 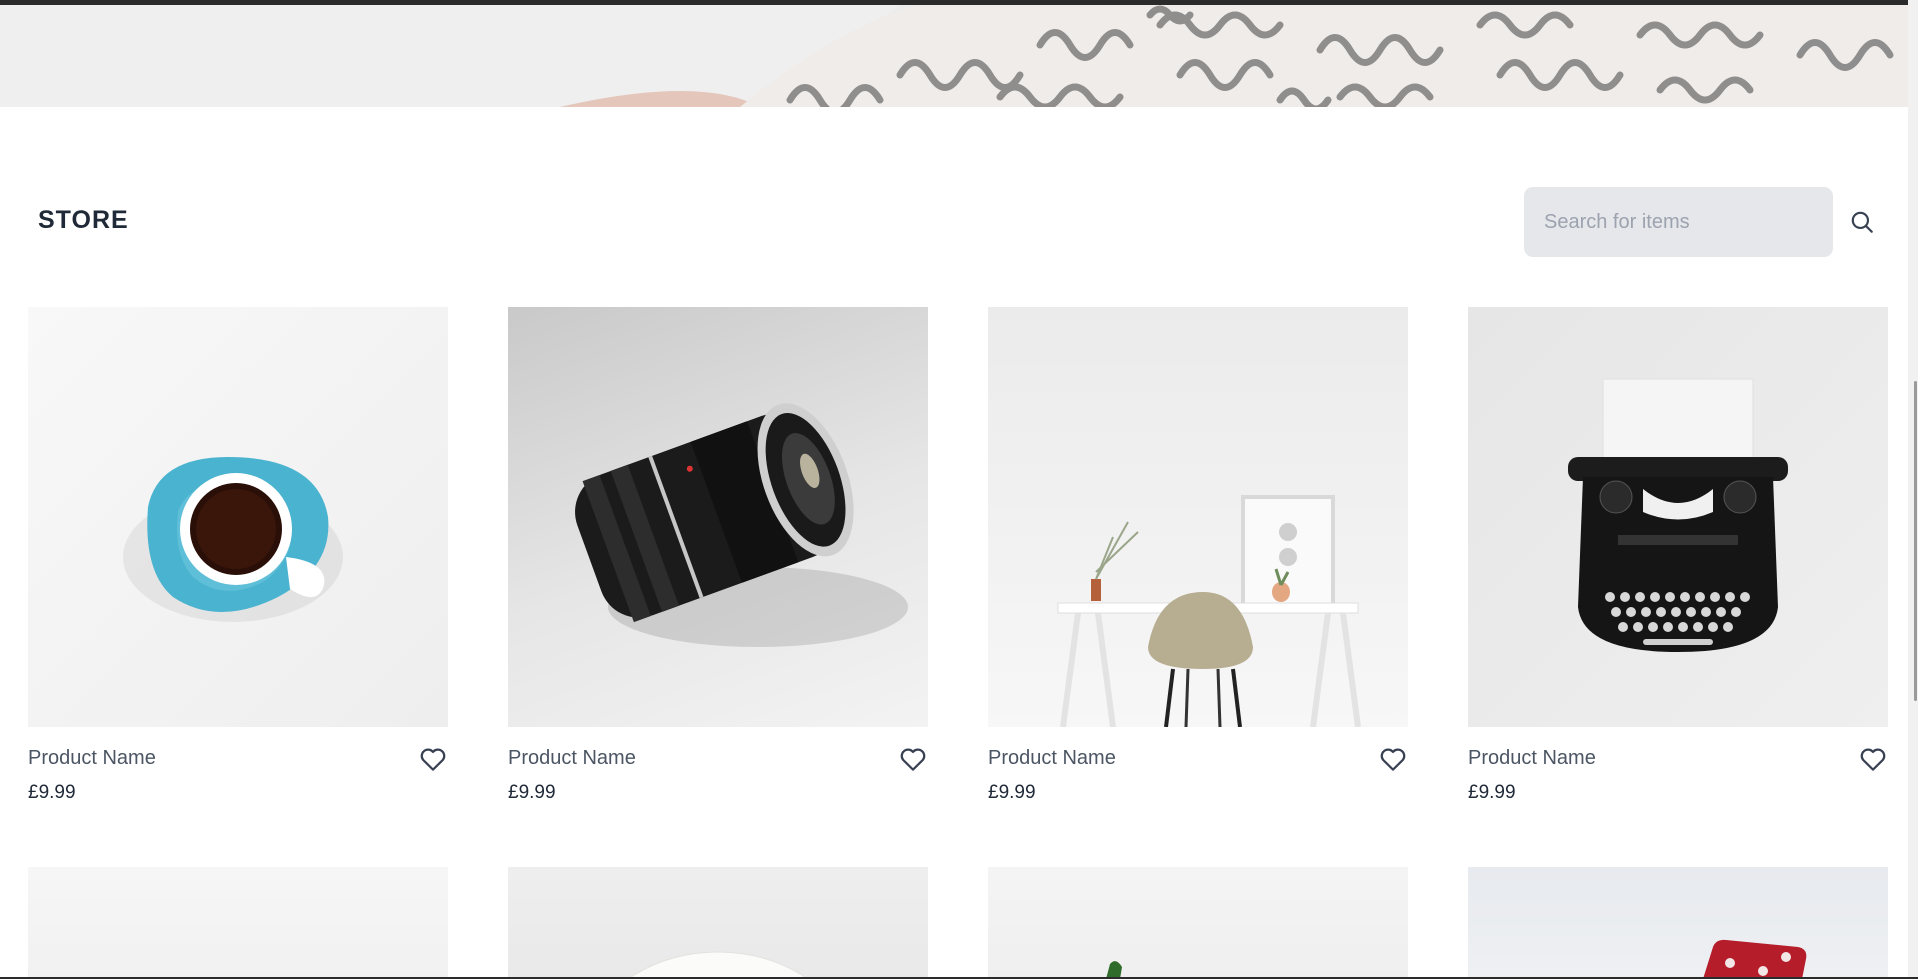 What do you see at coordinates (238, 517) in the screenshot?
I see `product-image-coffee-cup` at bounding box center [238, 517].